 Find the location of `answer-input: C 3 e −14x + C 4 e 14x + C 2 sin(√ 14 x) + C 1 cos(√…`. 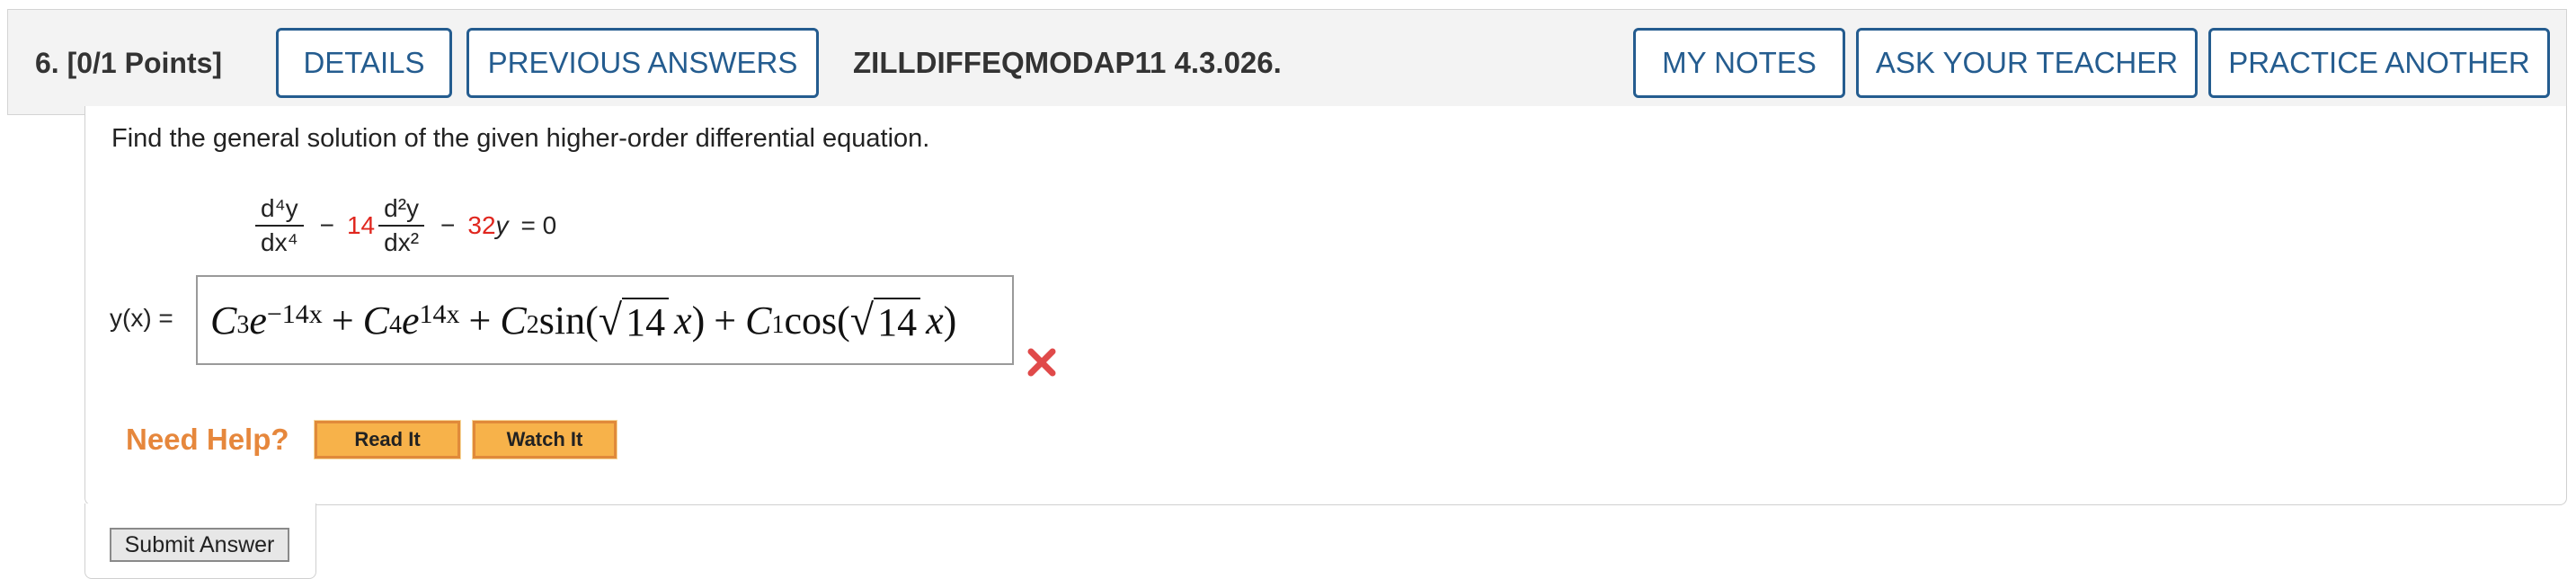

answer-input: C 3 e −14x + C 4 e 14x + C 2 sin(√ 14 x) + C 1 cos(√… is located at coordinates (605, 320).